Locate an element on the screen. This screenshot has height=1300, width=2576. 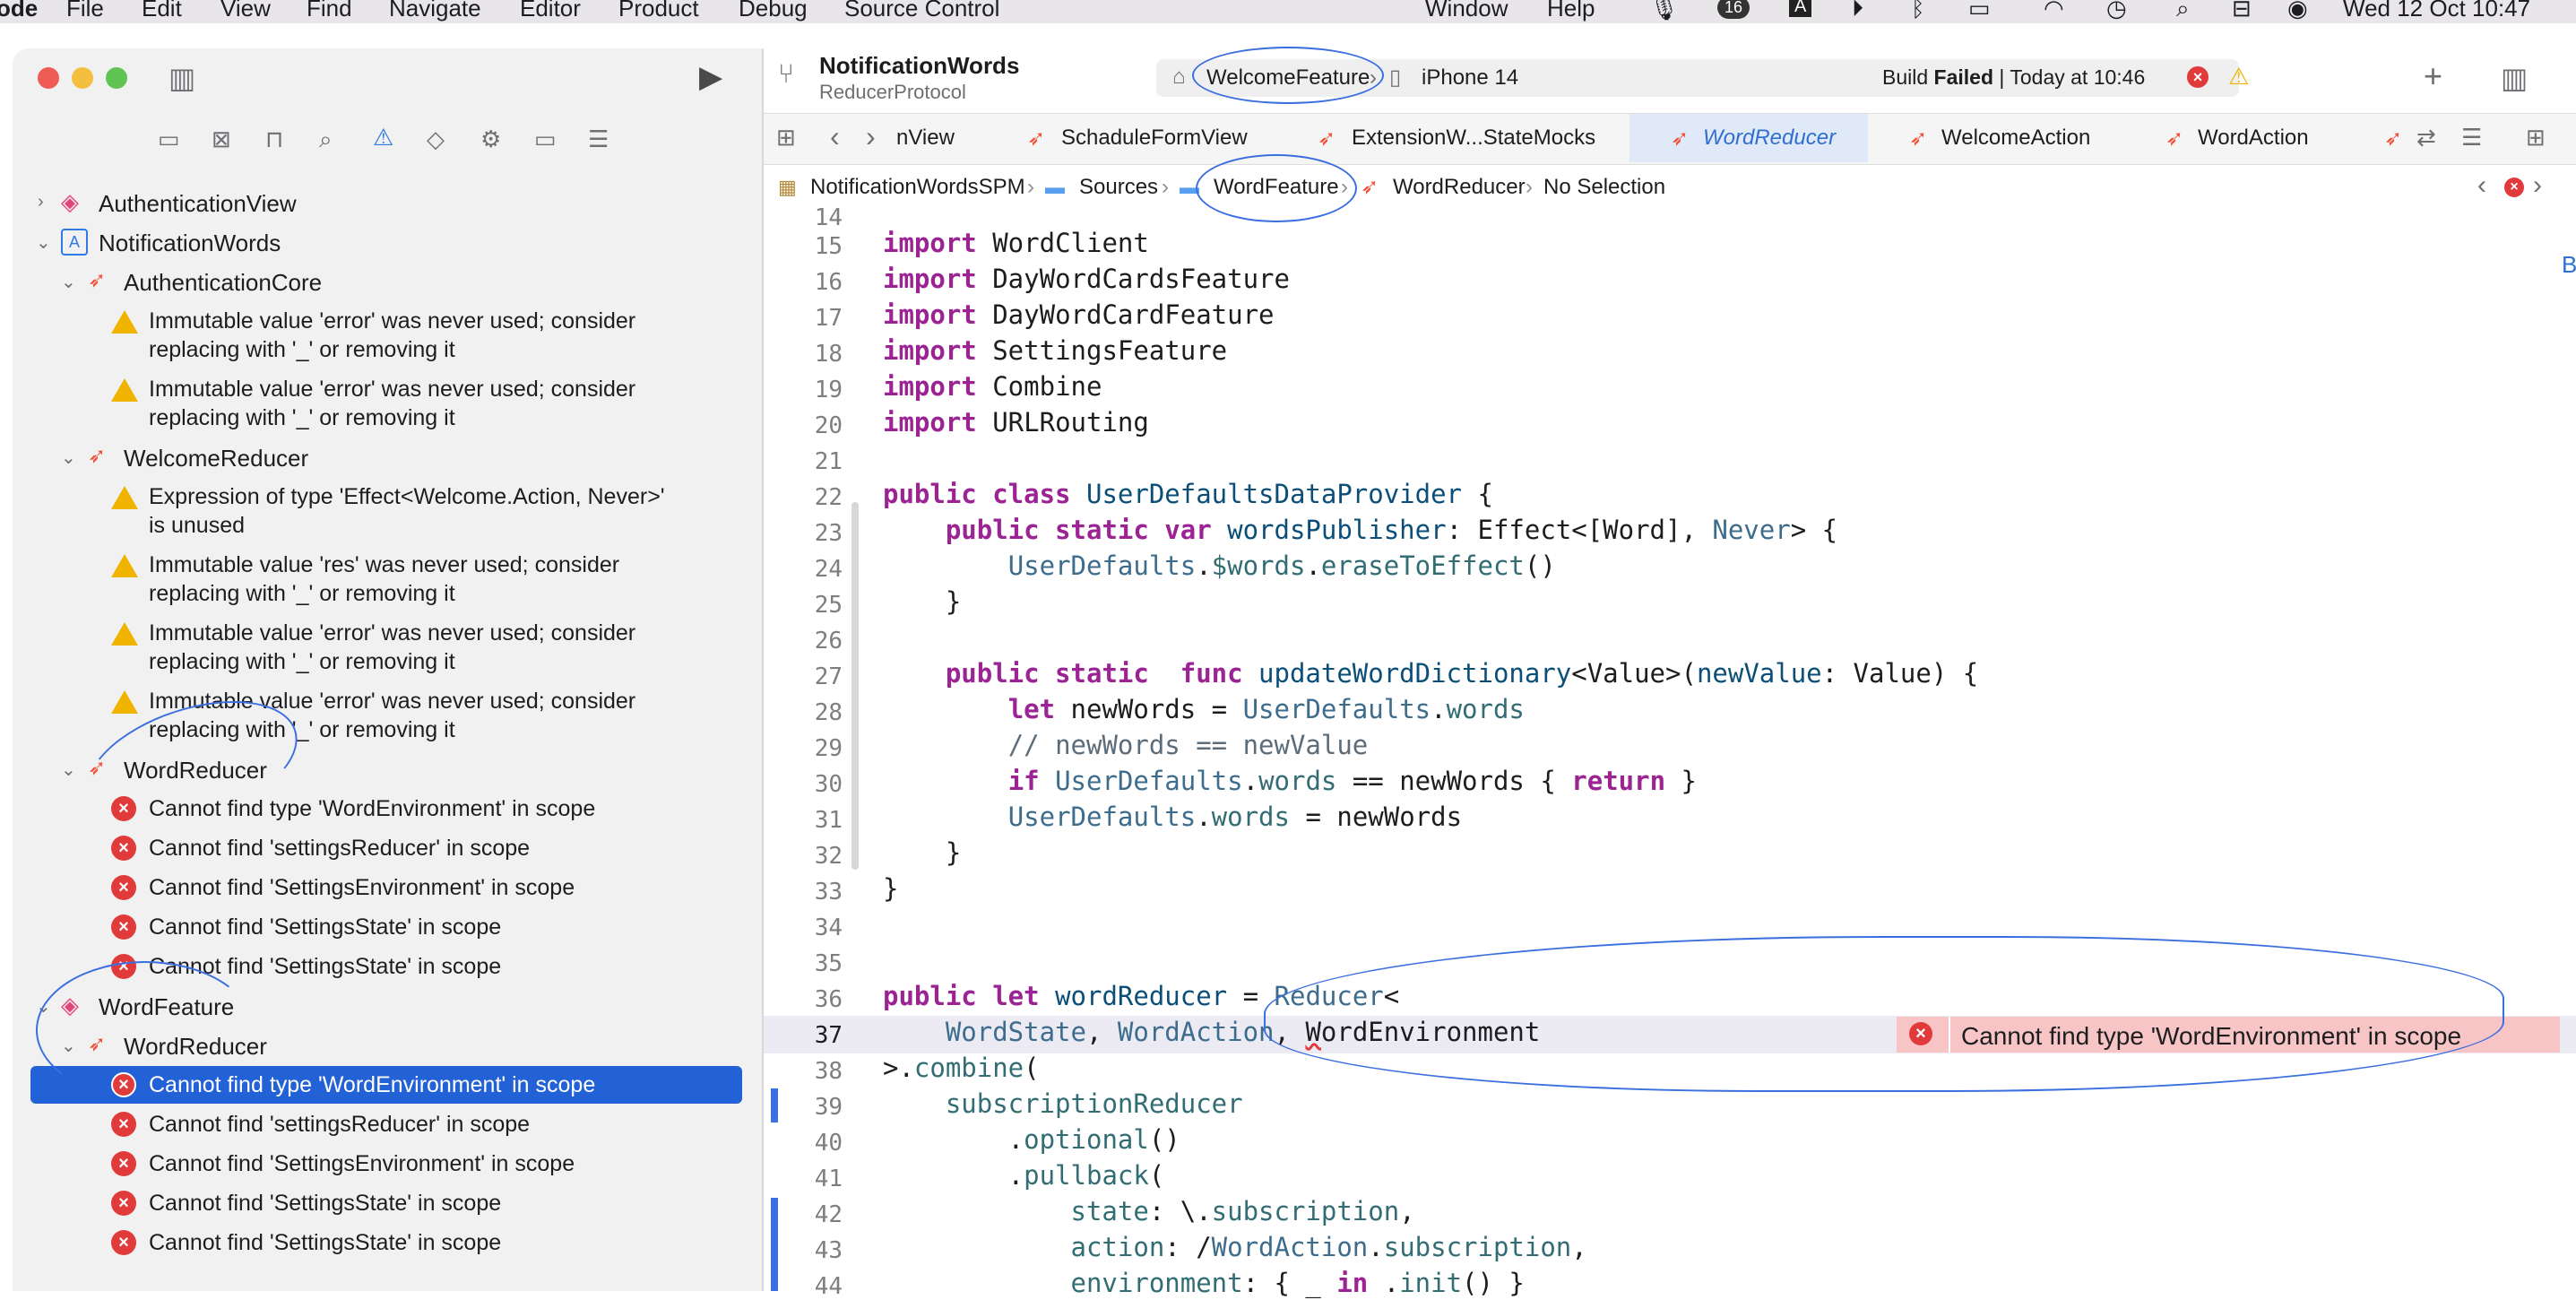
breadcrumb-no-selection: No Selection is located at coordinates (1604, 187).